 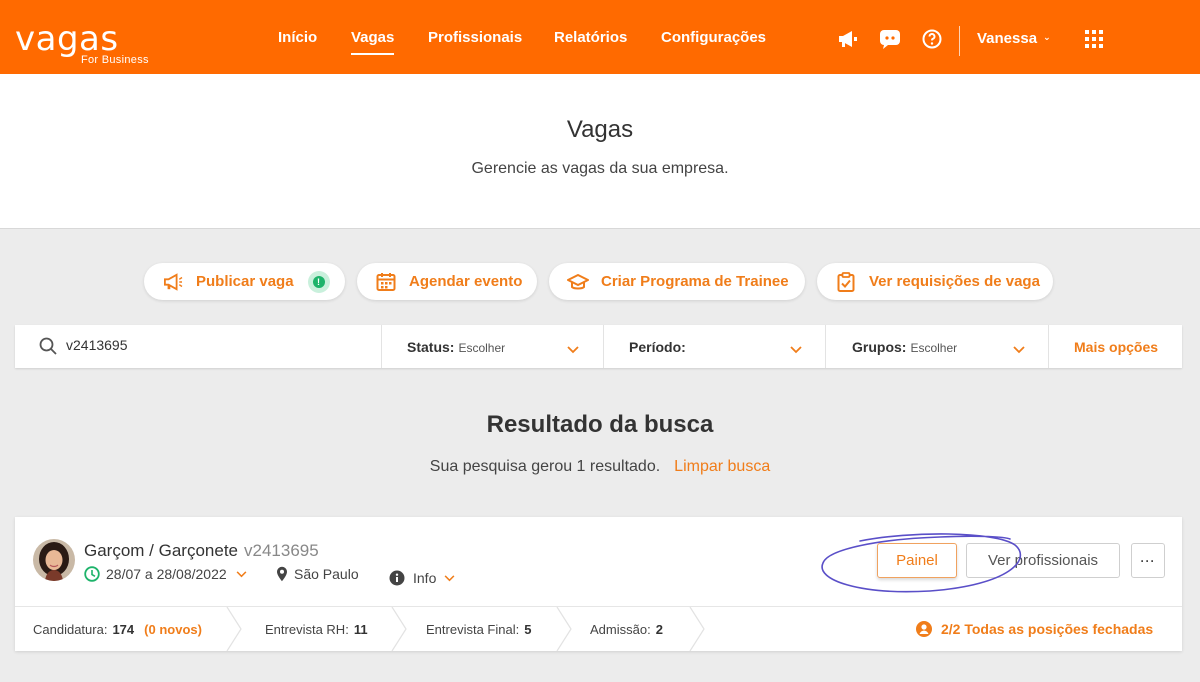 What do you see at coordinates (659, 629) in the screenshot?
I see `stage-count: 2` at bounding box center [659, 629].